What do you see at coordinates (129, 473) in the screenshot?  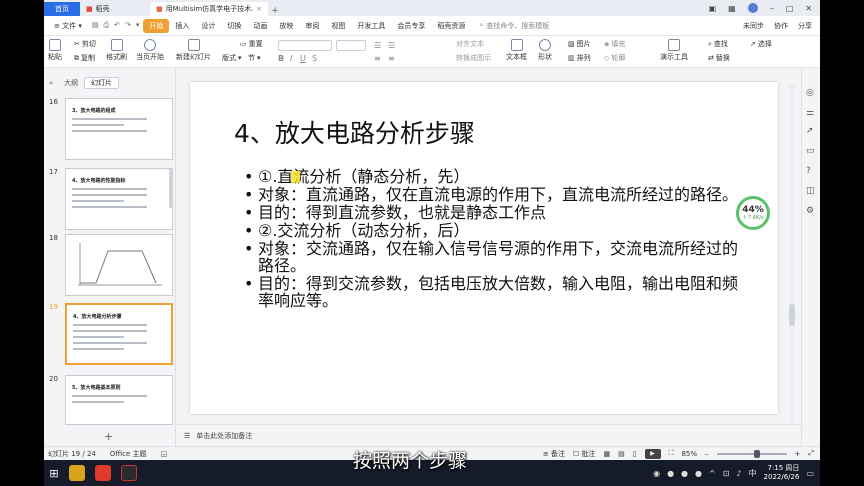 I see `recorder-icon` at bounding box center [129, 473].